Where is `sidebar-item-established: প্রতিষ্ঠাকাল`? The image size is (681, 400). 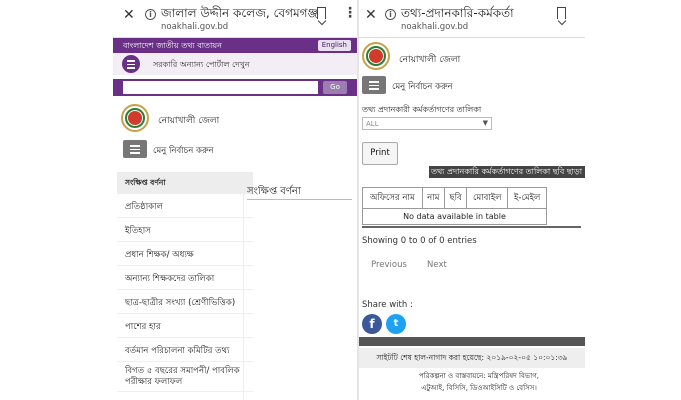 sidebar-item-established: প্রতিষ্ঠাকাল is located at coordinates (185, 206).